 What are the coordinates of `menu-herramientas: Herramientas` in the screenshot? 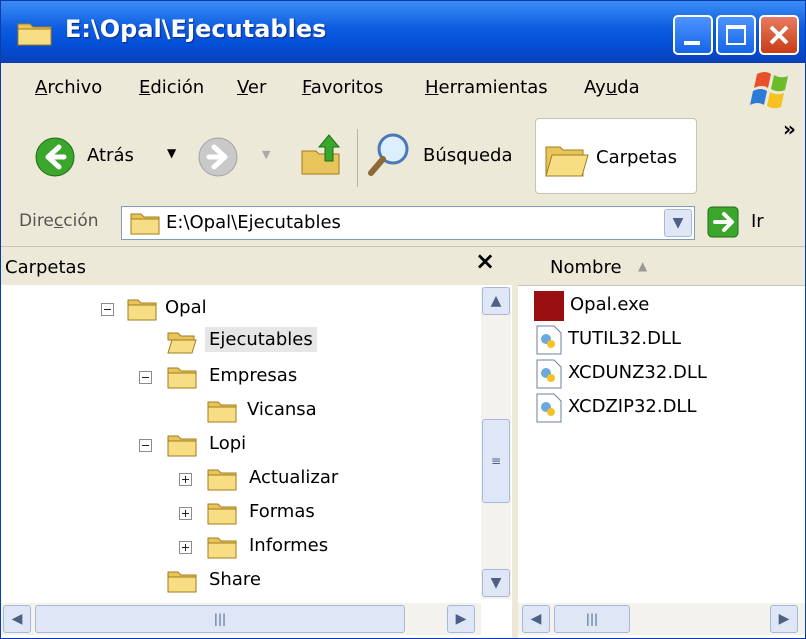 It's located at (486, 87).